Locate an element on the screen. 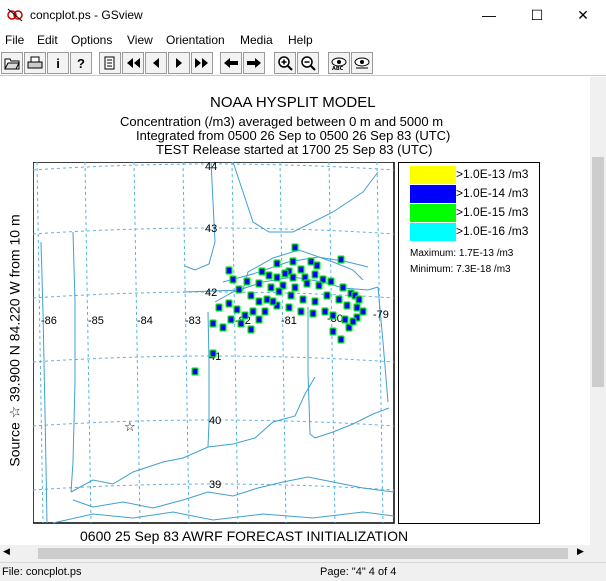 The image size is (606, 581). menu-view: View is located at coordinates (140, 40).